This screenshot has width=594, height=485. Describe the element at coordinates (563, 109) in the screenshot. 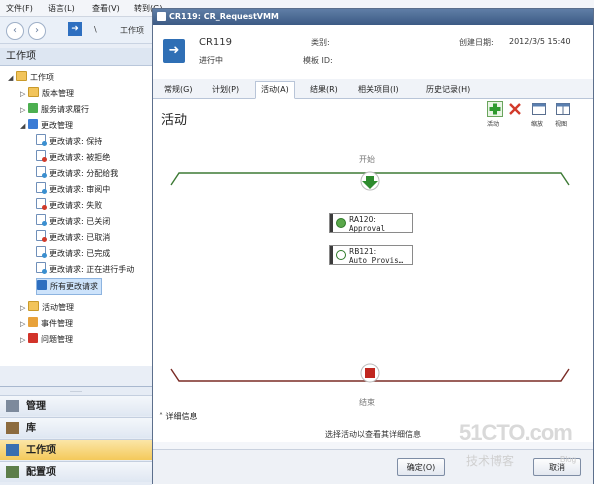

I see `view-layout-icon` at that location.